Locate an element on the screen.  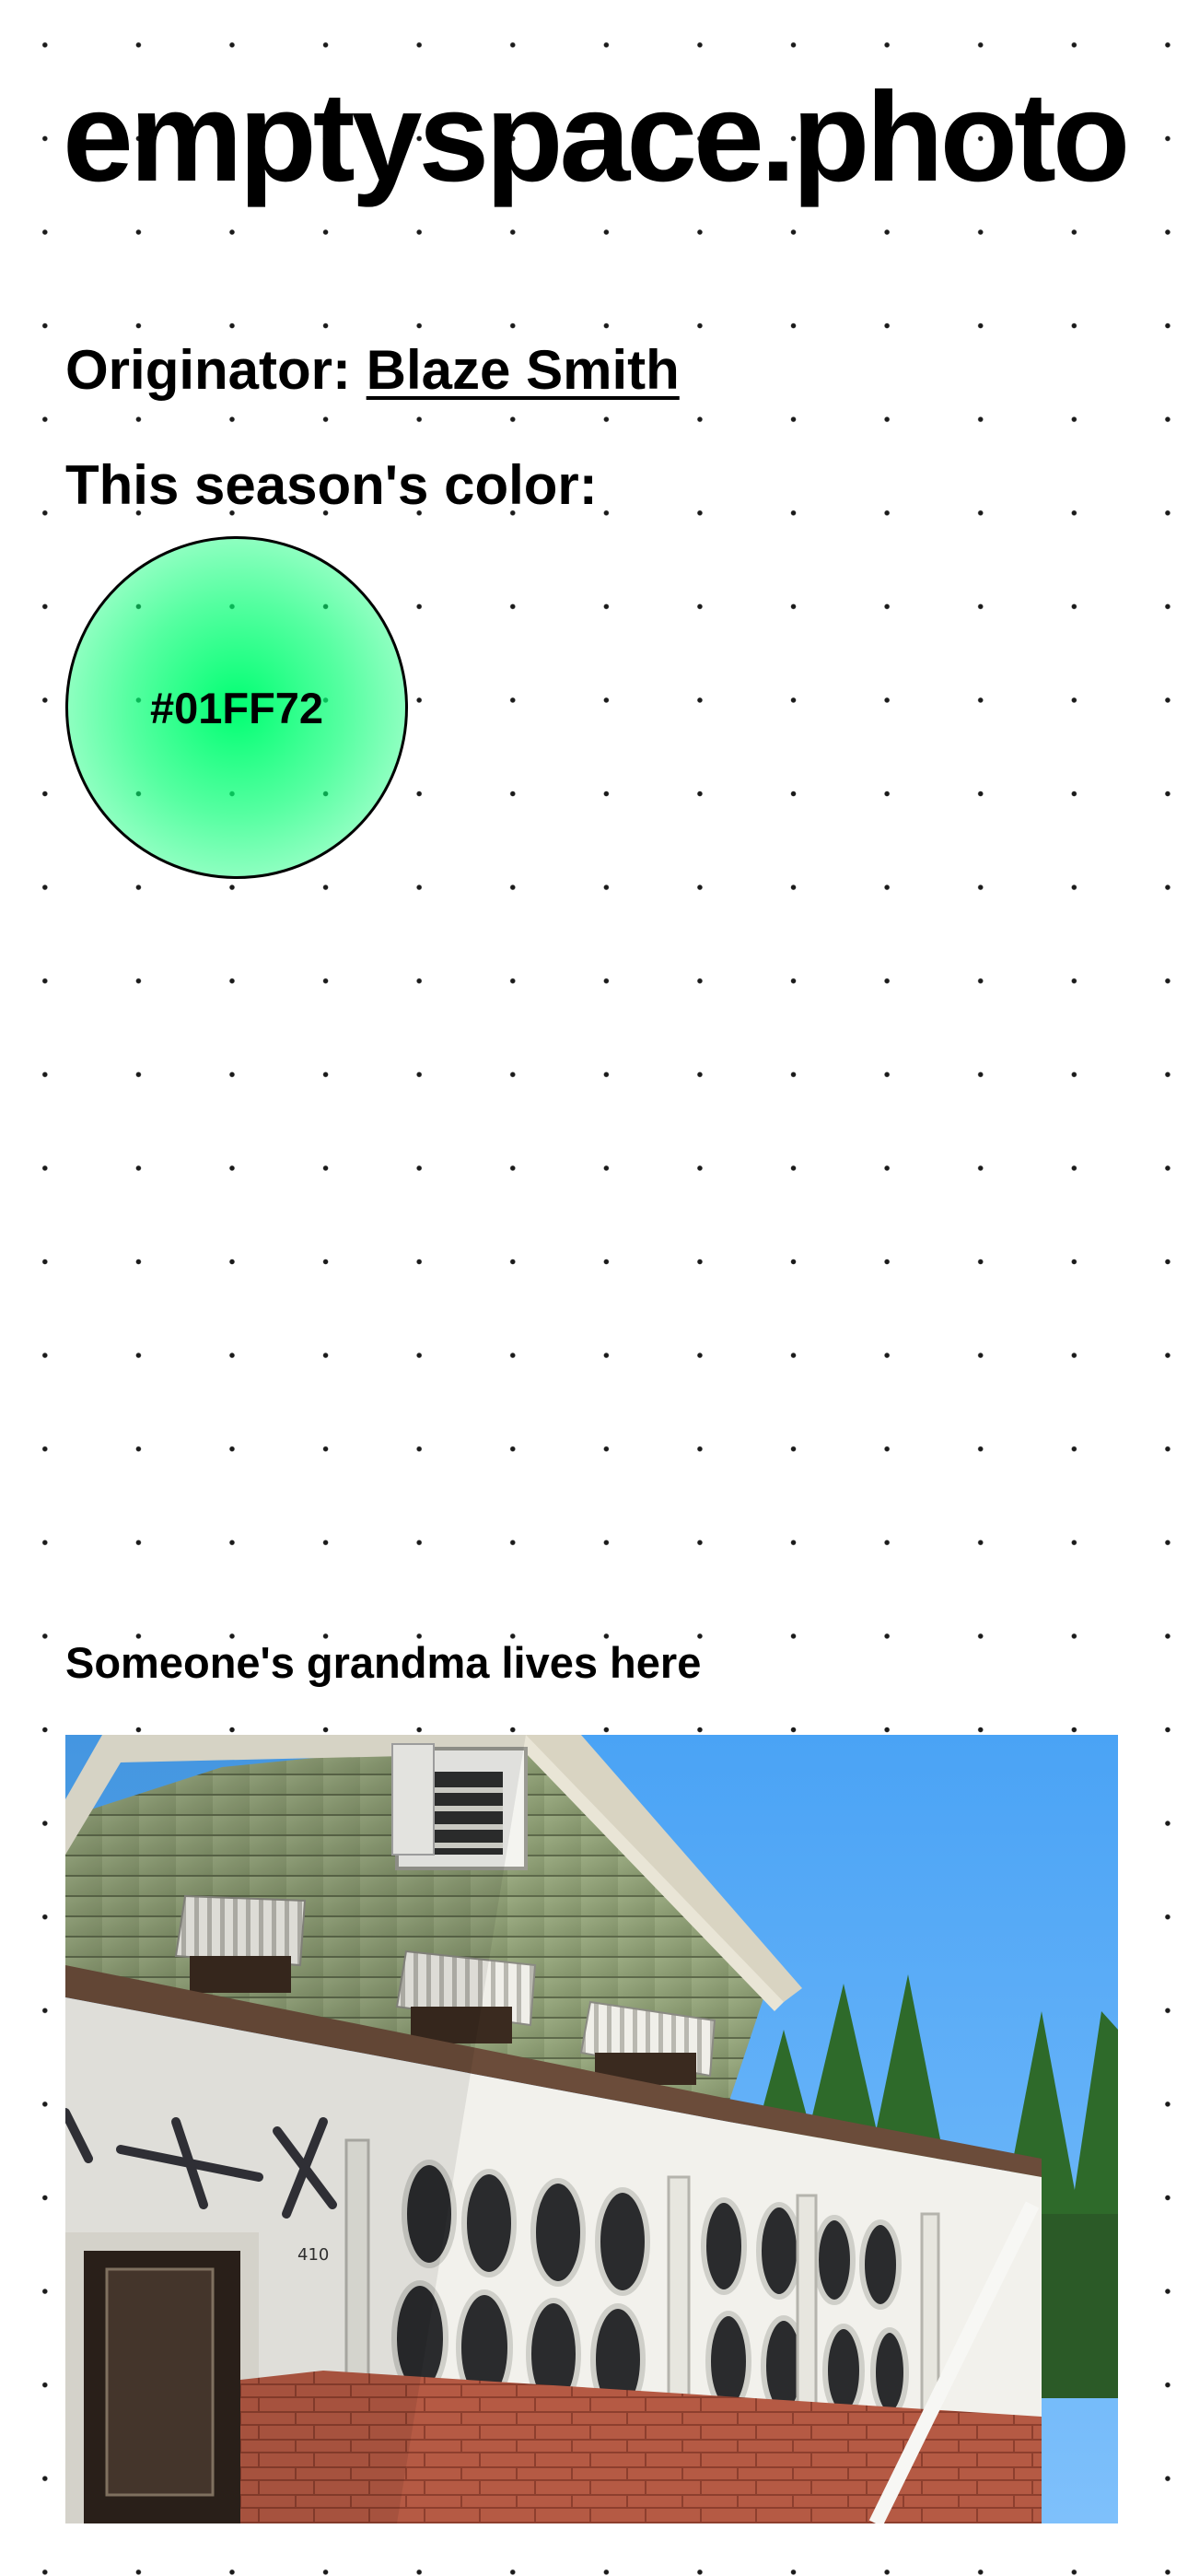
season-color-swatch: #01FF72 is located at coordinates (236, 707).